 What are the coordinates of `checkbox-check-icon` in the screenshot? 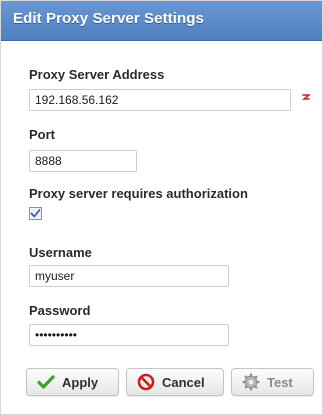 It's located at (35, 213).